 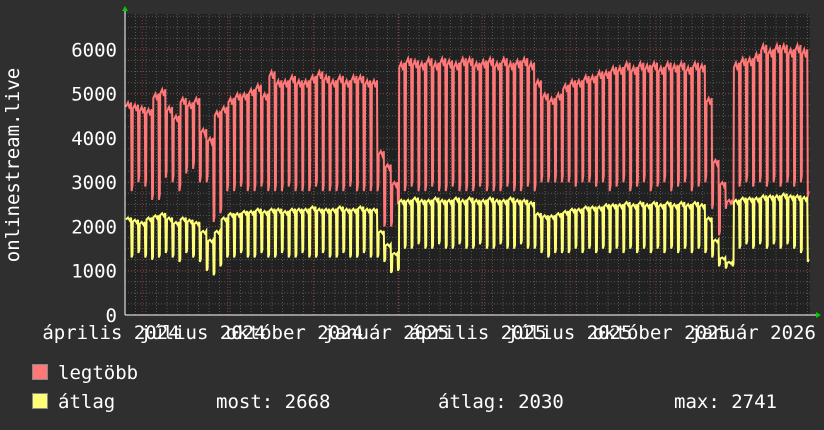 I want to click on y-tick-label: 2000, so click(x=94, y=227).